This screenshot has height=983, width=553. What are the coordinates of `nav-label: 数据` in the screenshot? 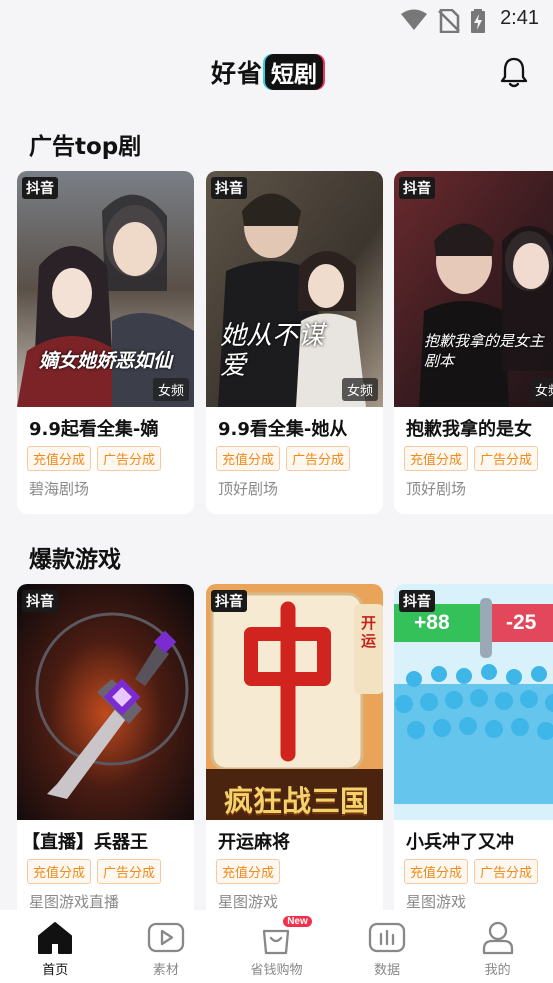 It's located at (387, 970).